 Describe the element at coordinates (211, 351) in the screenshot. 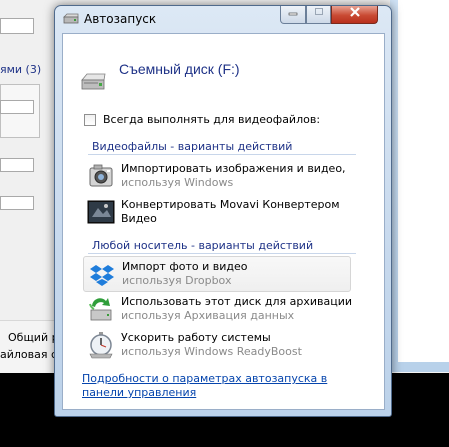

I see `option-sublabel: используя Windows ReadyBoost` at that location.